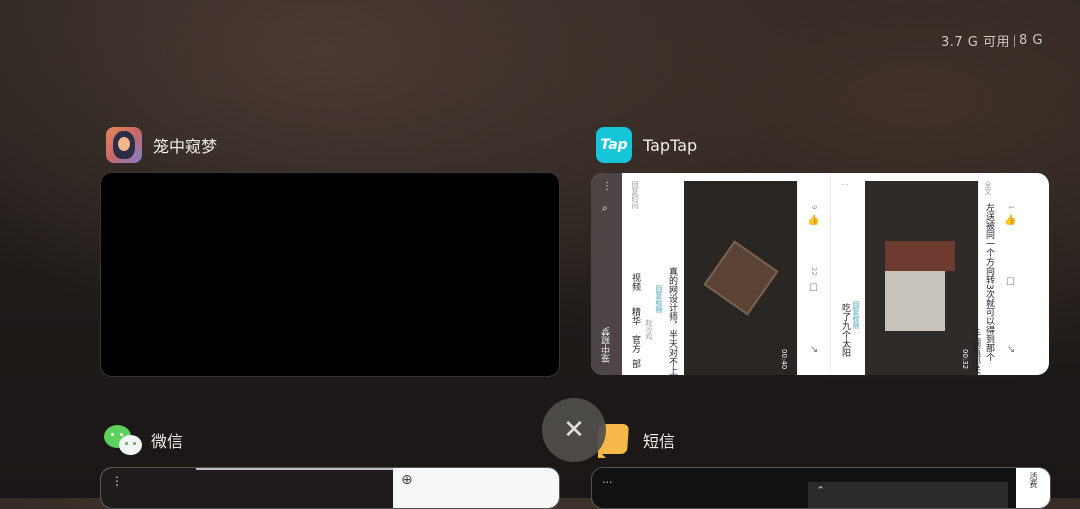 Image resolution: width=1080 pixels, height=509 pixels. What do you see at coordinates (845, 330) in the screenshot?
I see `post-title: 吃了九个太阳` at bounding box center [845, 330].